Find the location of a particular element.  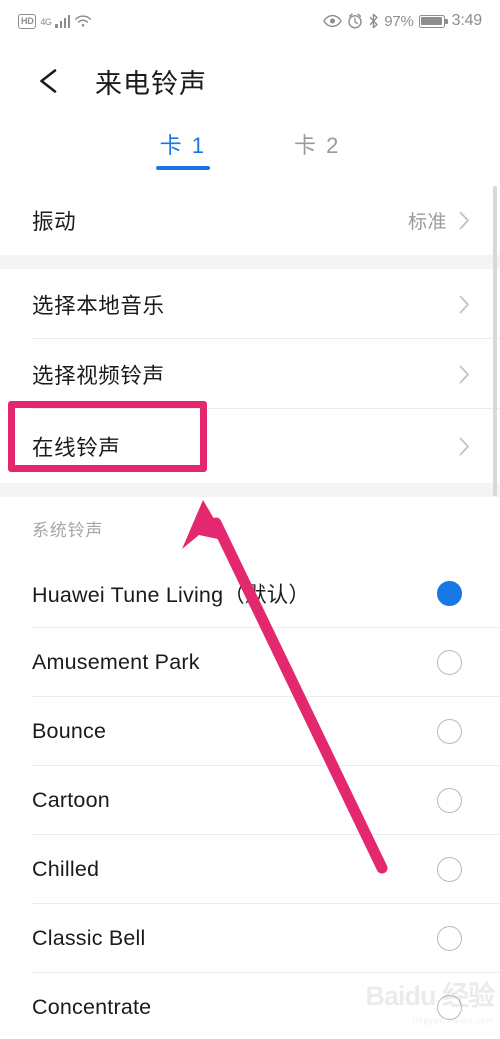

hd-badge-icon: HD is located at coordinates (27, 21).